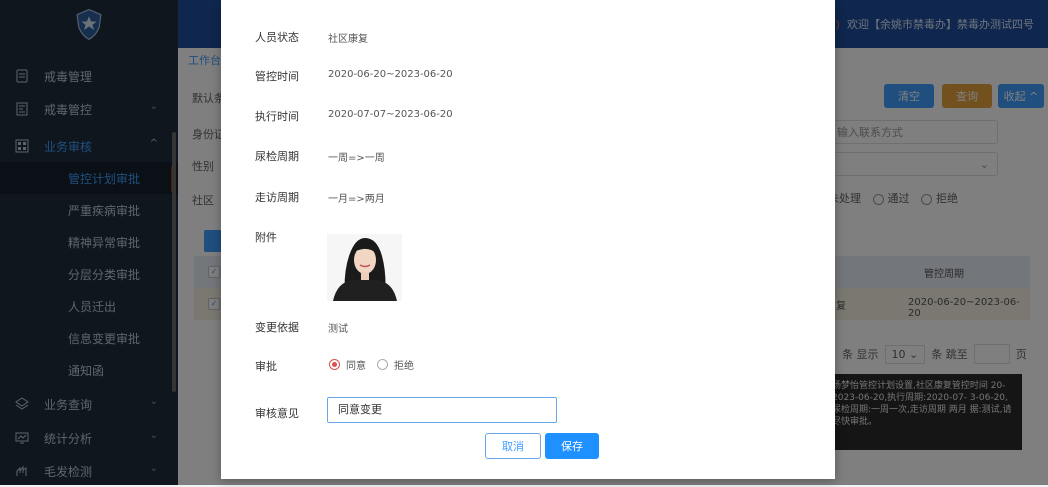 The height and width of the screenshot is (487, 1048). Describe the element at coordinates (334, 364) in the screenshot. I see `radio-selected-icon` at that location.